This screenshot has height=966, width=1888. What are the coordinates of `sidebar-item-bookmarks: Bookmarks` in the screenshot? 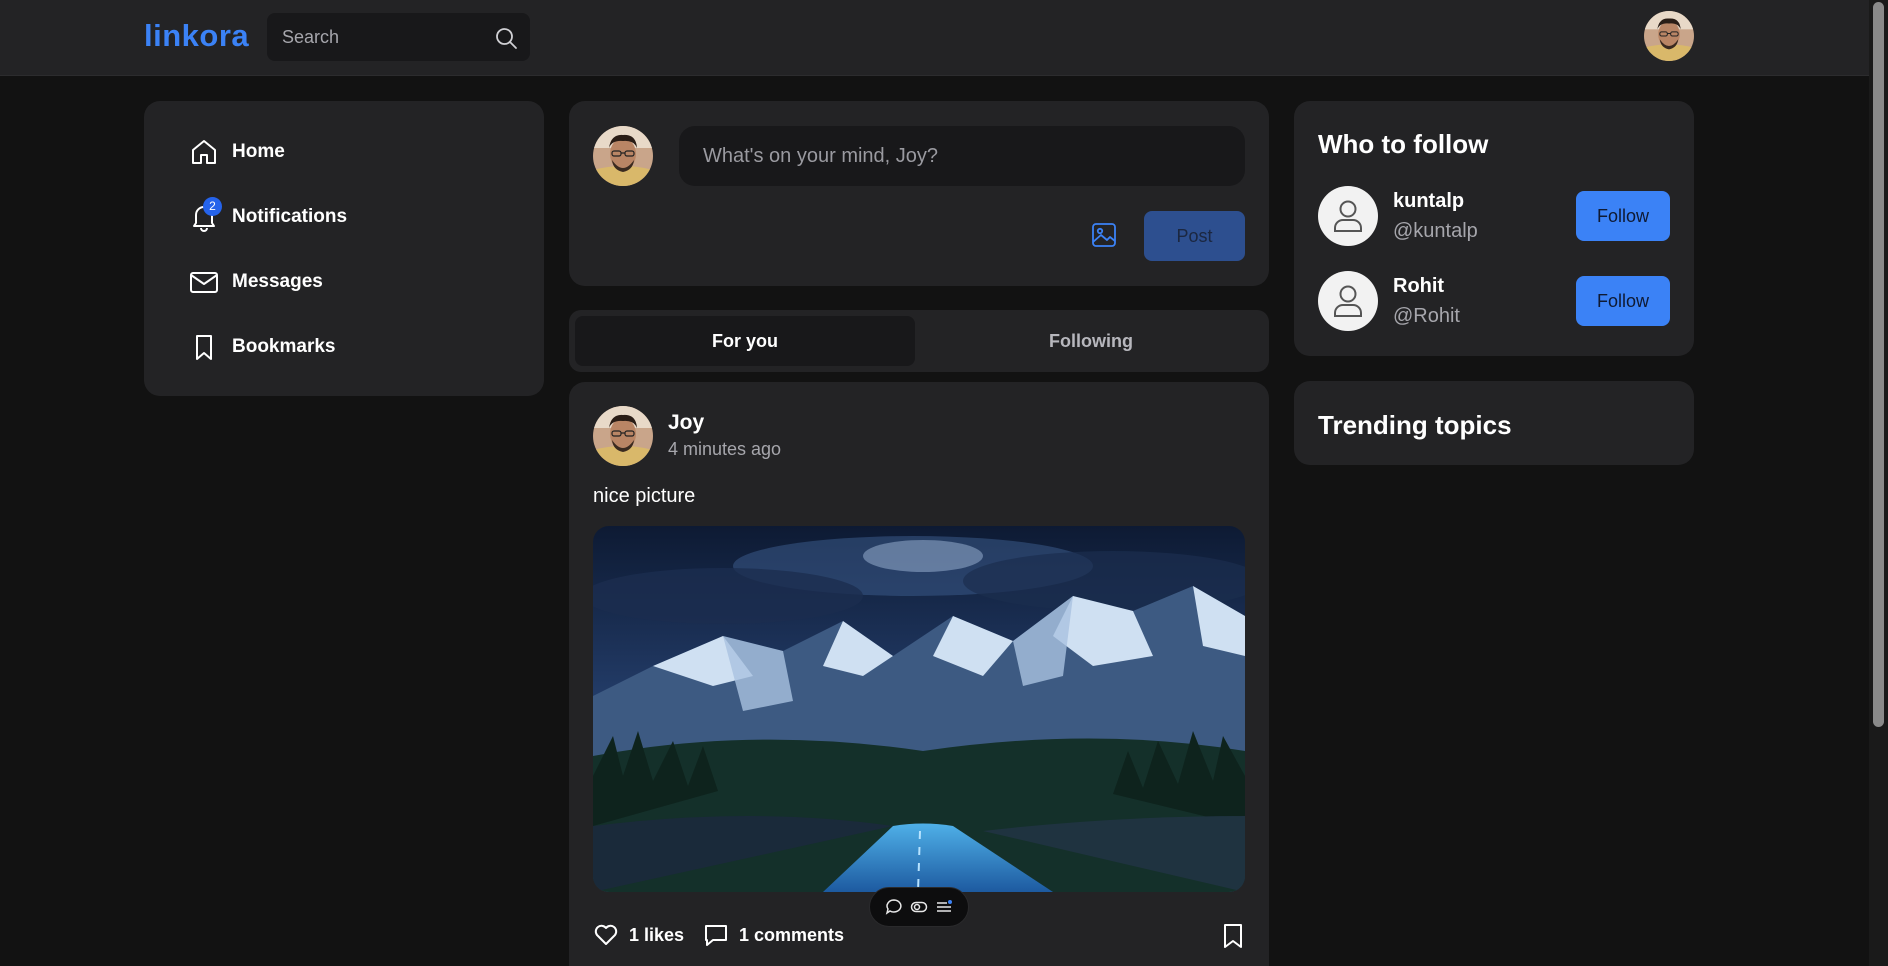 It's located at (262, 347).